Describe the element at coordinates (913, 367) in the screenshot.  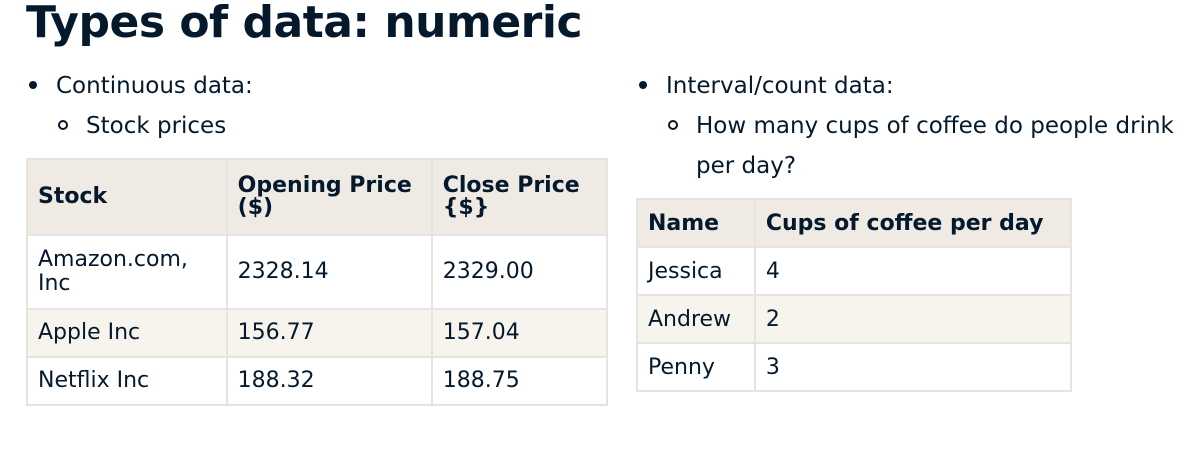
I see `table-cell: 3` at that location.